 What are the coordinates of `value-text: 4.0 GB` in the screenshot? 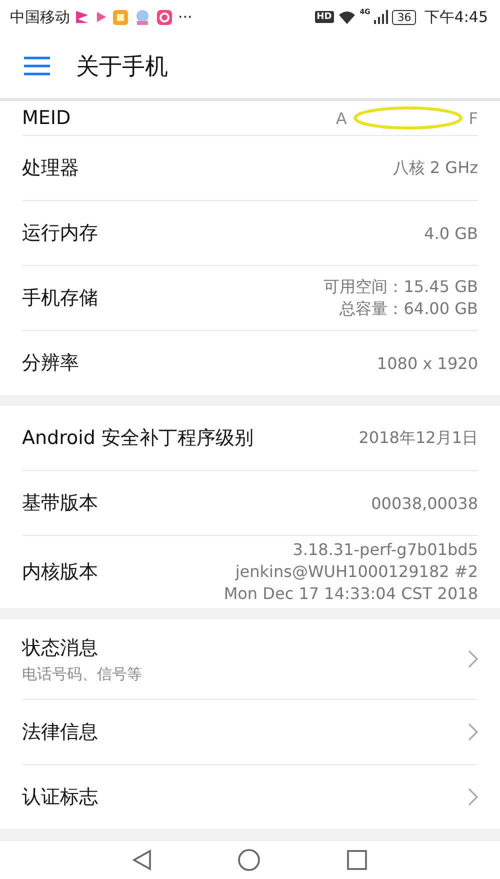 It's located at (451, 233).